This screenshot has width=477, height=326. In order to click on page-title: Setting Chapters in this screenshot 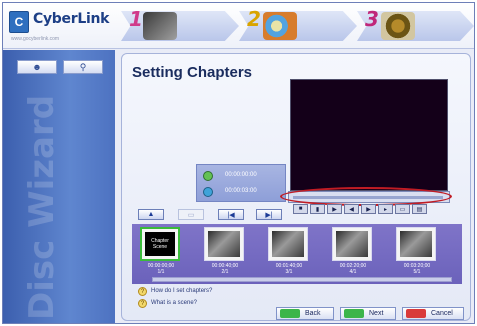, I will do `click(192, 72)`.